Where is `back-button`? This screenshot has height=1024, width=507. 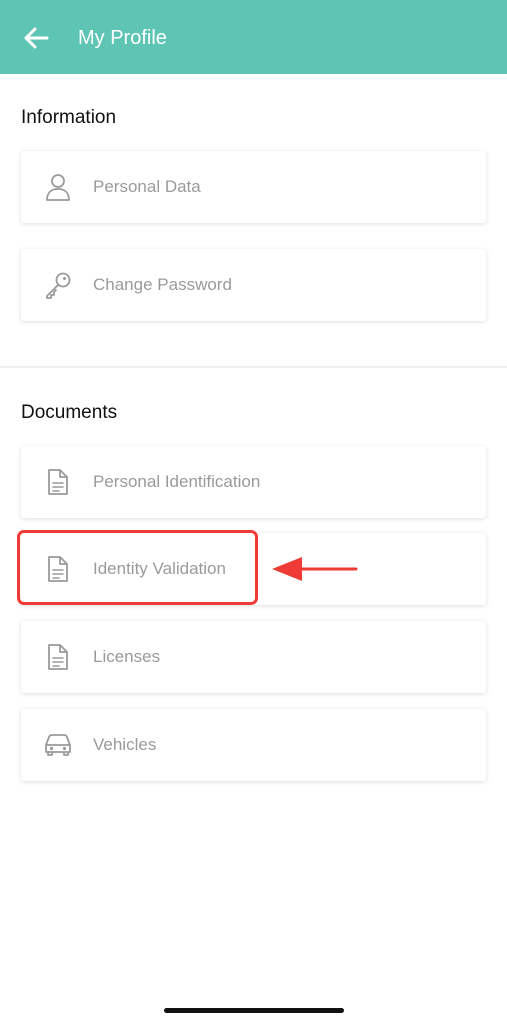
back-button is located at coordinates (36, 38).